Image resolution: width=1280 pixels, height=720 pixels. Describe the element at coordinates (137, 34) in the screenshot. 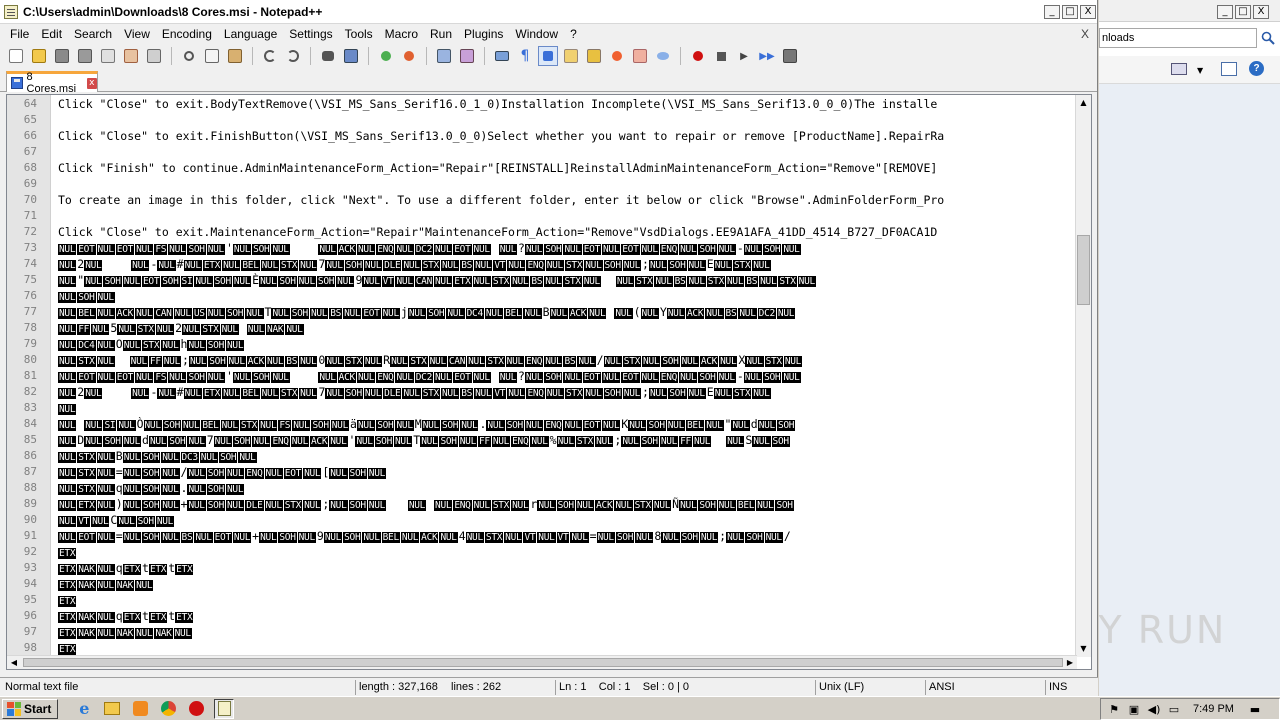

I see `menu-view: View` at that location.